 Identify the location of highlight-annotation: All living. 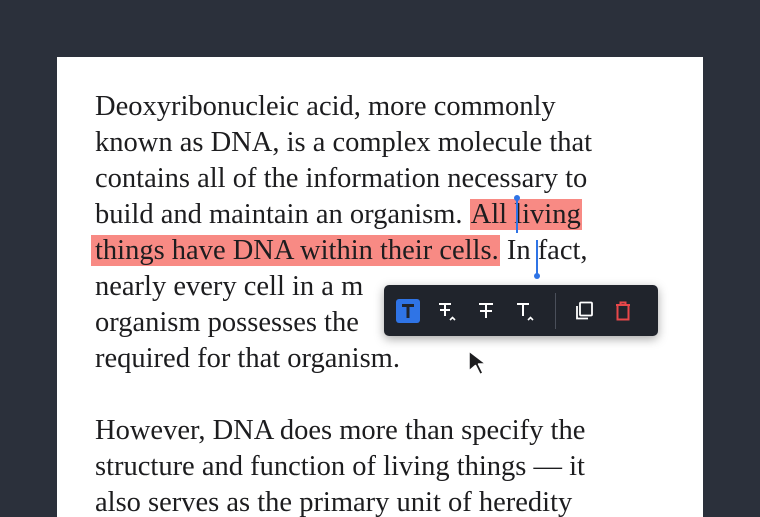
(525, 214).